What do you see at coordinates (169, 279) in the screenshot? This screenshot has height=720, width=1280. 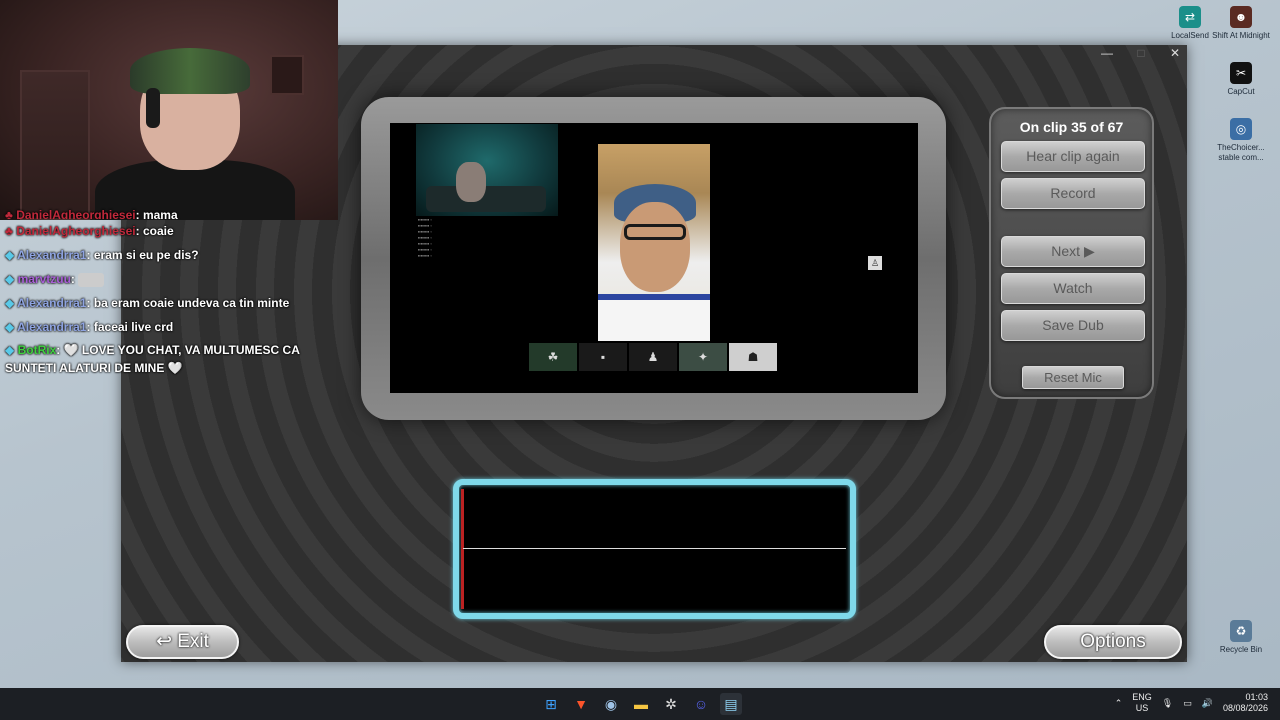 I see `chat-message: ◆ marvtzuu:` at bounding box center [169, 279].